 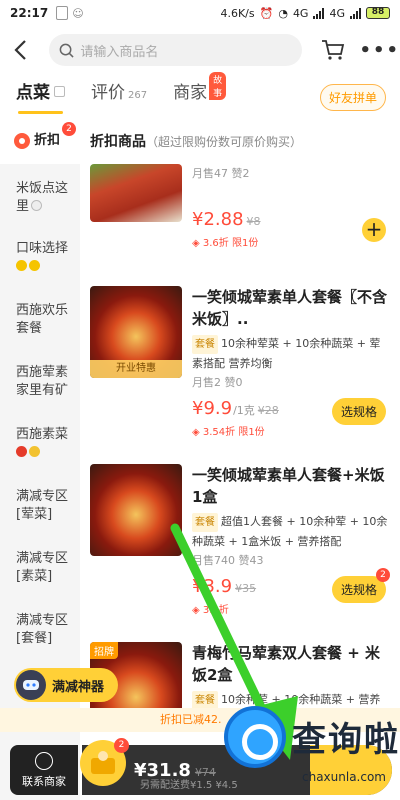 I want to click on spec-count-badge: 2, so click(x=383, y=575).